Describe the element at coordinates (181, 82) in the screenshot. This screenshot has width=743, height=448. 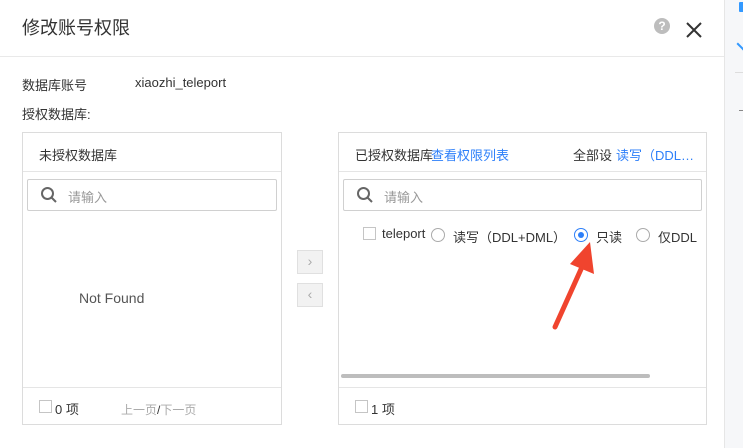
I see `account-value: xiaozhi_teleport` at that location.